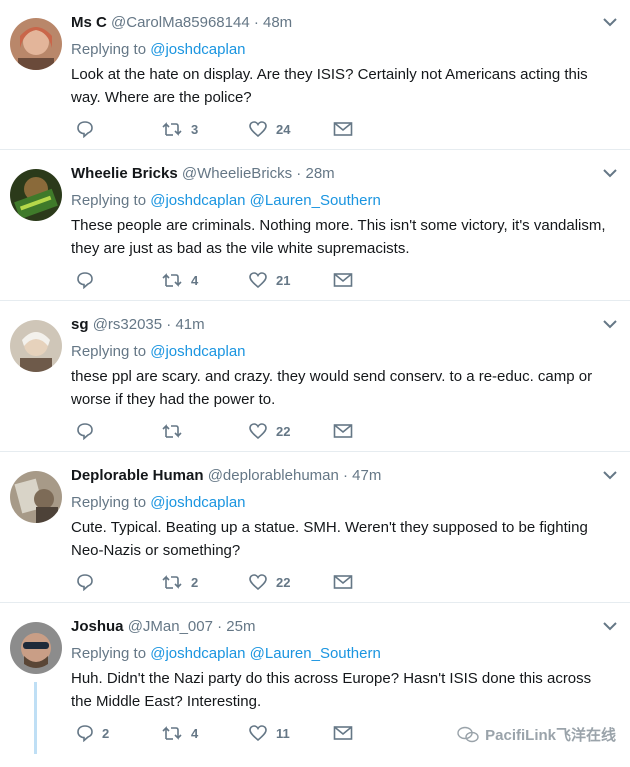 The image size is (630, 767). I want to click on like-count: 21, so click(283, 280).